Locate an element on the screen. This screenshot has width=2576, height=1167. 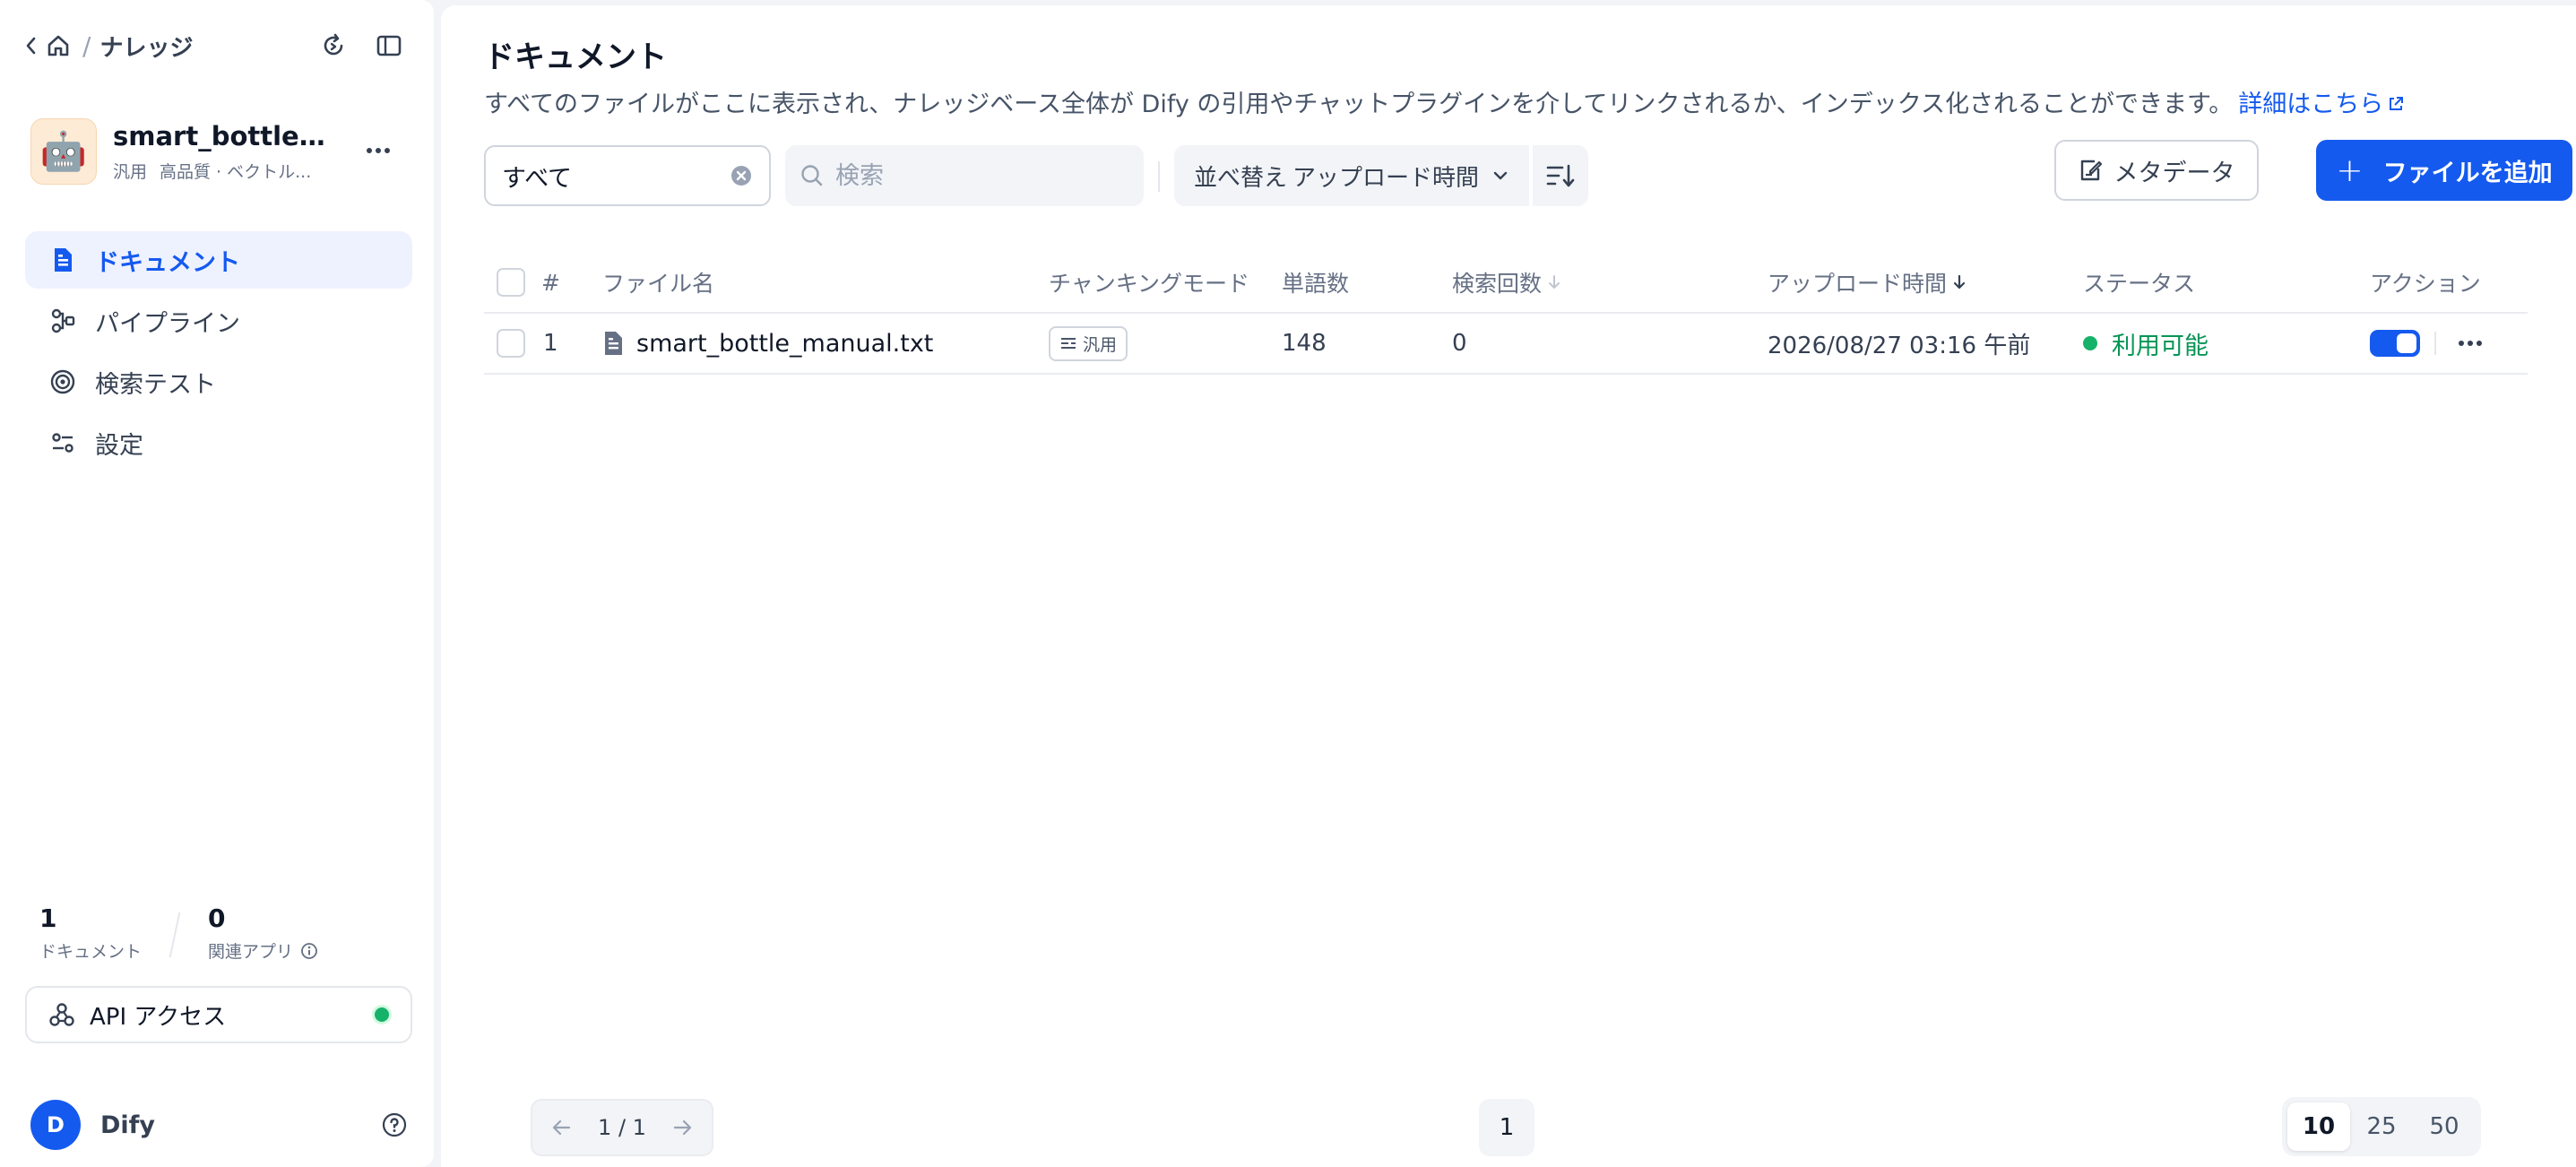
breadcrumb: / ナレッジ is located at coordinates (217, 46).